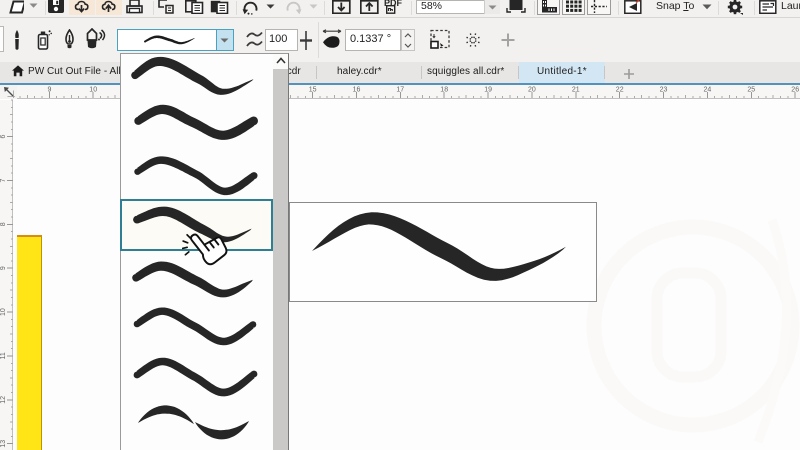 This screenshot has width=800, height=450. What do you see at coordinates (3, 355) in the screenshot?
I see `svg-text: 11` at bounding box center [3, 355].